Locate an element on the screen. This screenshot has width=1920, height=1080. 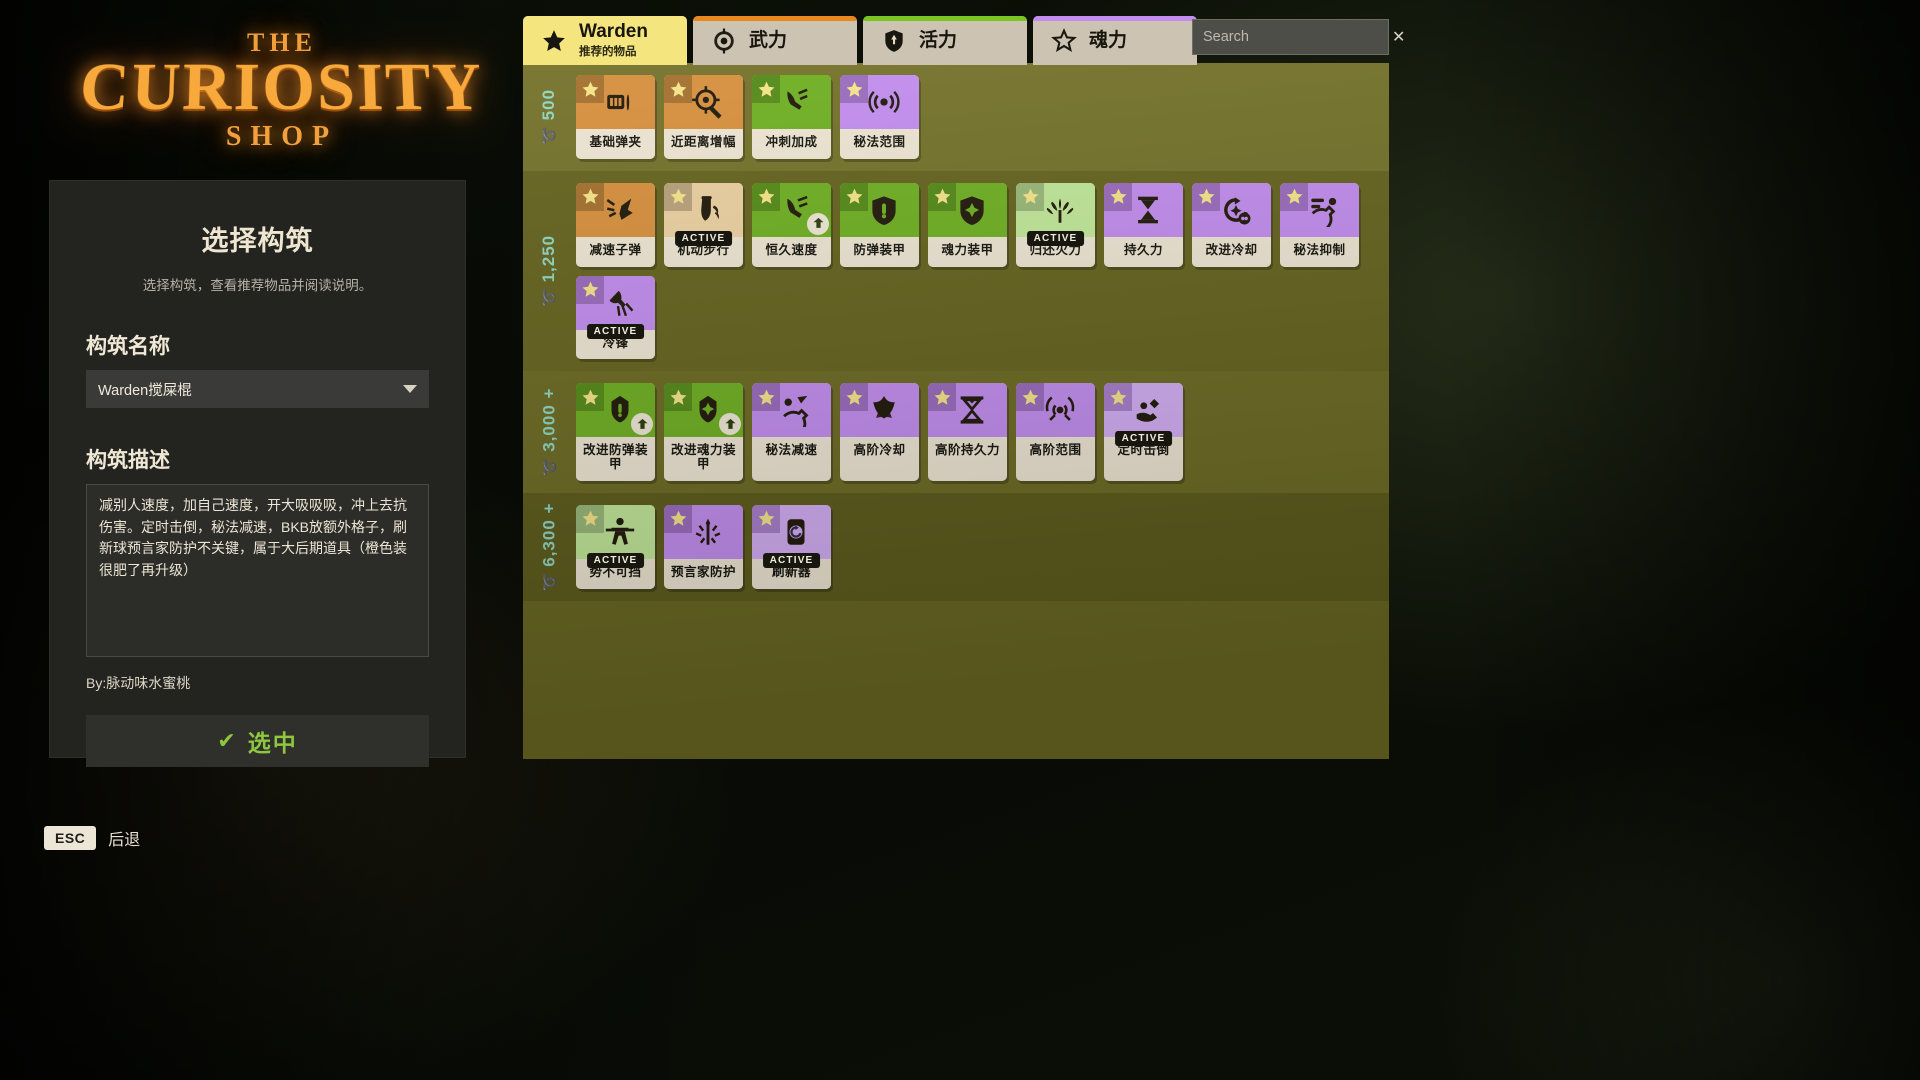
tier-card-list: ACTIVE 势不可挡 预言家防护 ACTIVE 刷新器 is located at coordinates (982, 546).